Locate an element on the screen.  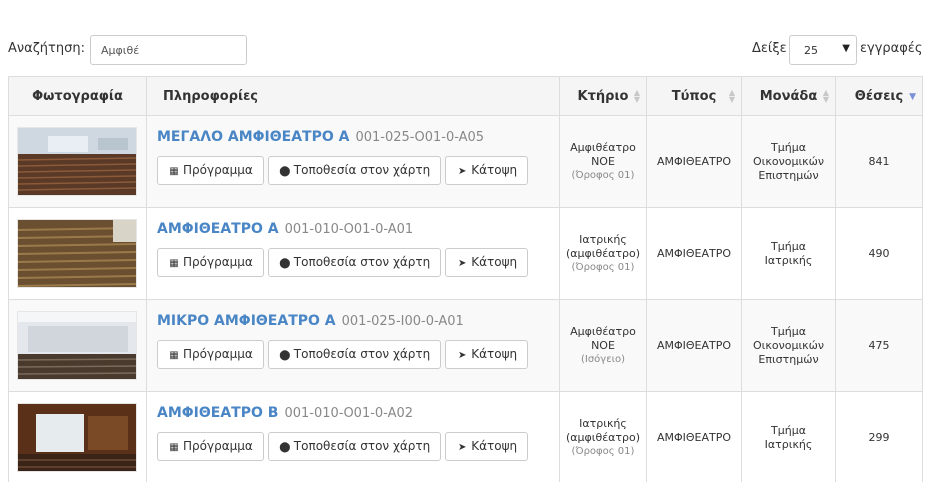
seats-cell: 490 is located at coordinates (879, 253).